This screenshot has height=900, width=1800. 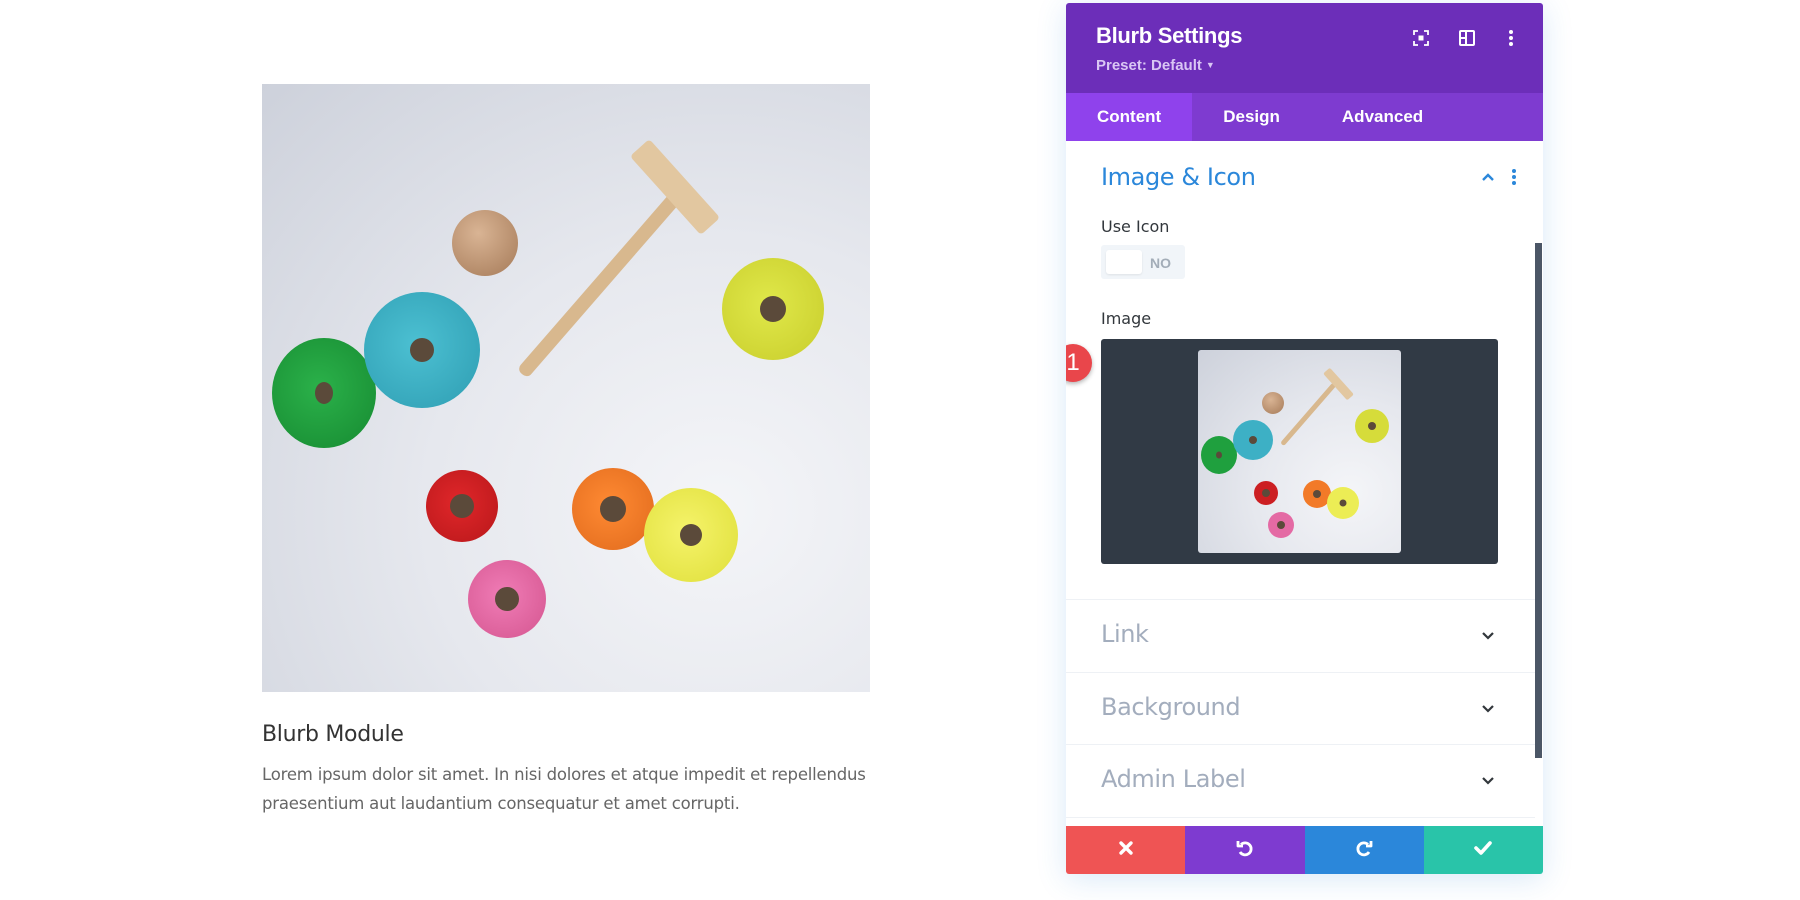 I want to click on red-ring, so click(x=462, y=506).